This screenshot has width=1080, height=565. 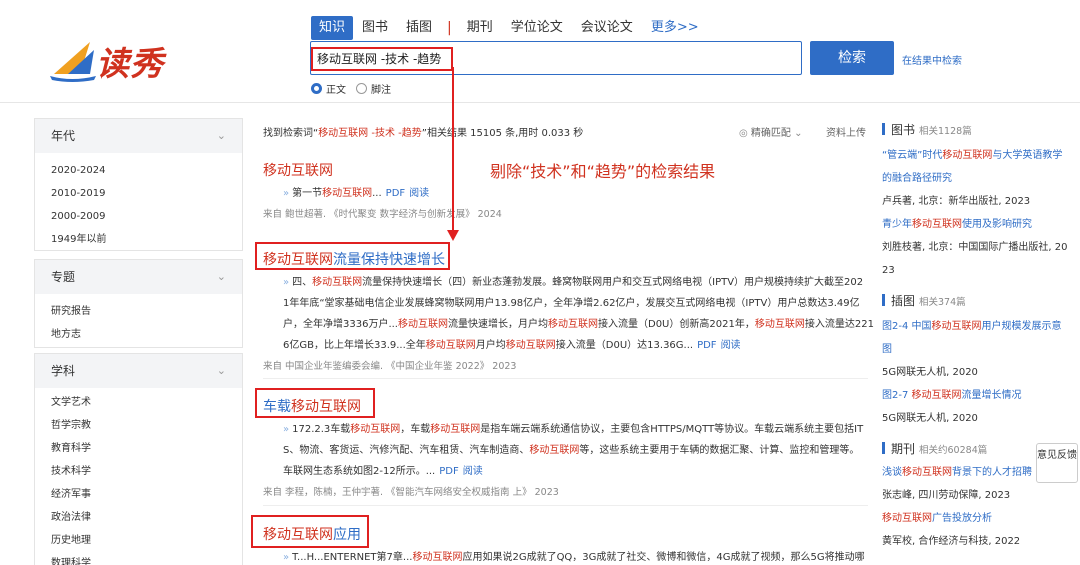 I want to click on search-in-results-link: 在结果中检索, so click(x=932, y=59).